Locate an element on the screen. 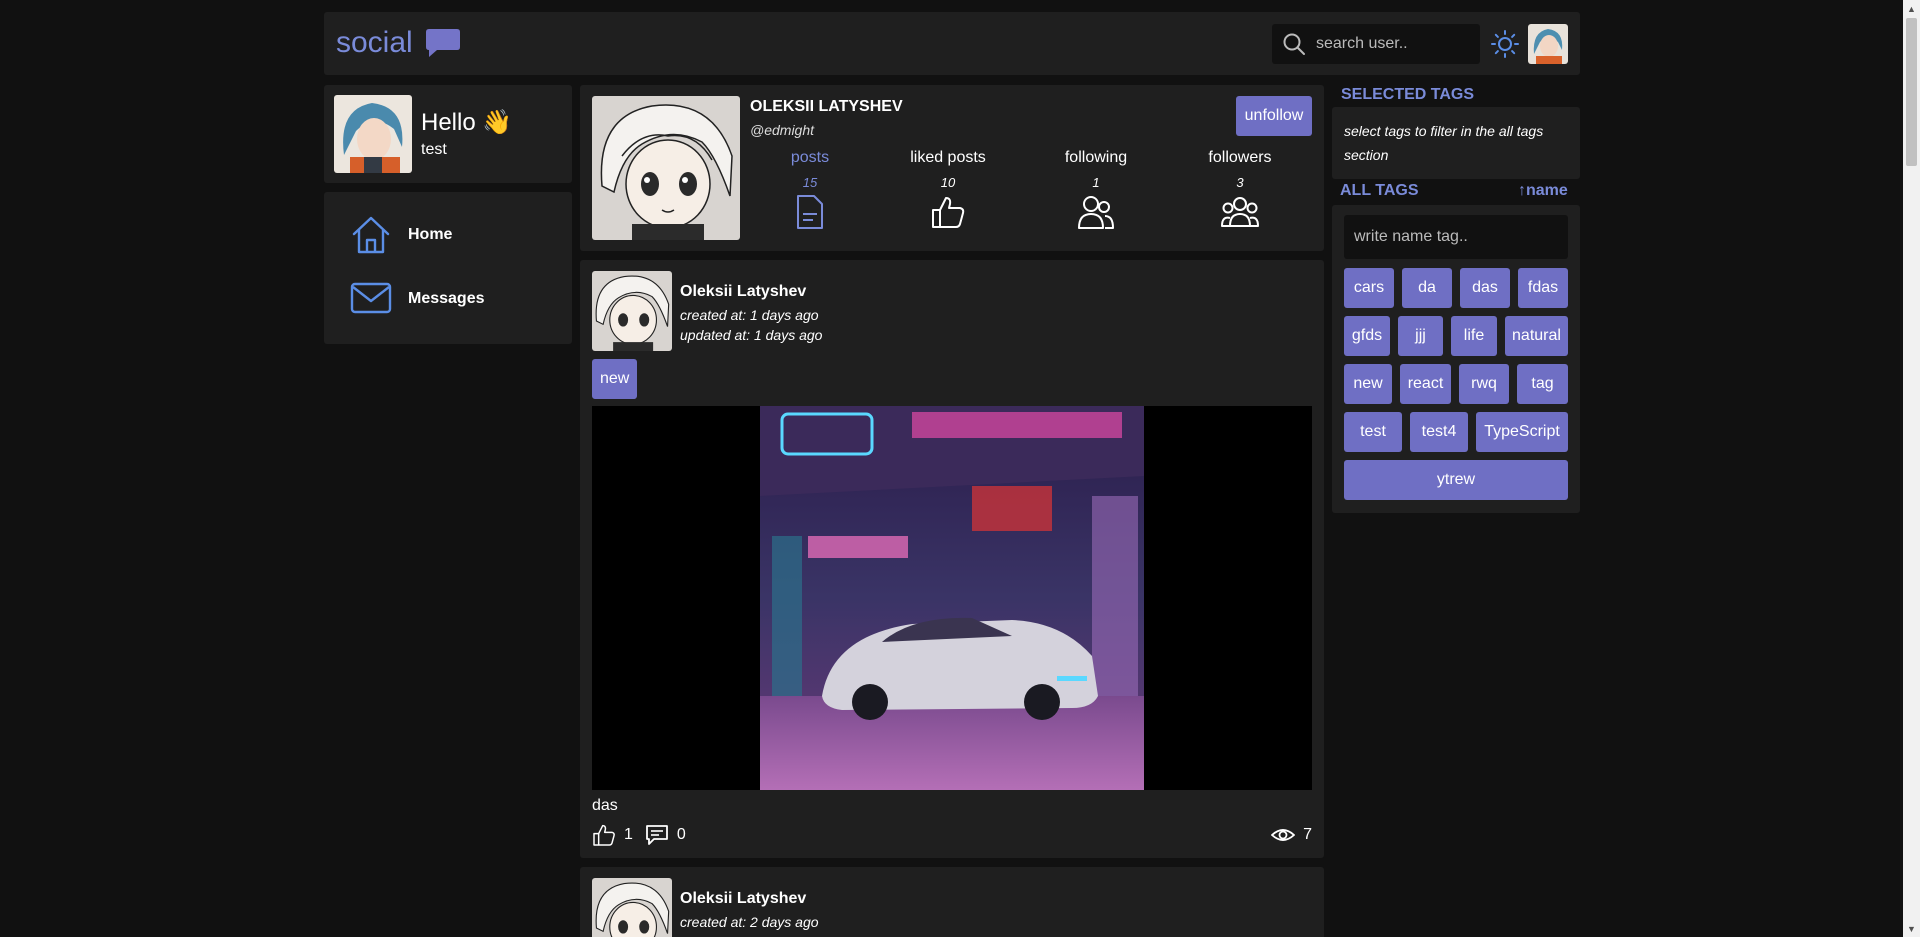  post-created-at: created at: 1 days ago is located at coordinates (749, 315).